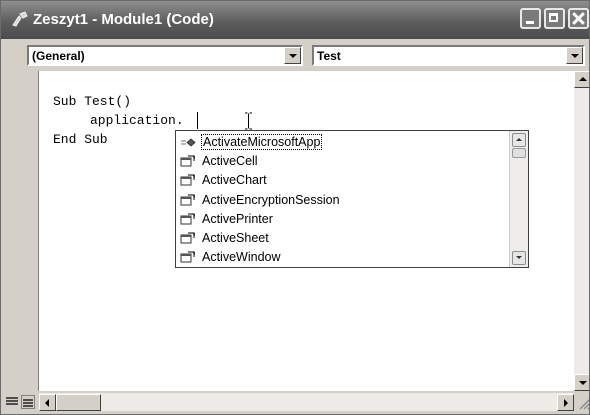 This screenshot has height=415, width=590. I want to click on procedure-dropdown-value: Test, so click(329, 56).